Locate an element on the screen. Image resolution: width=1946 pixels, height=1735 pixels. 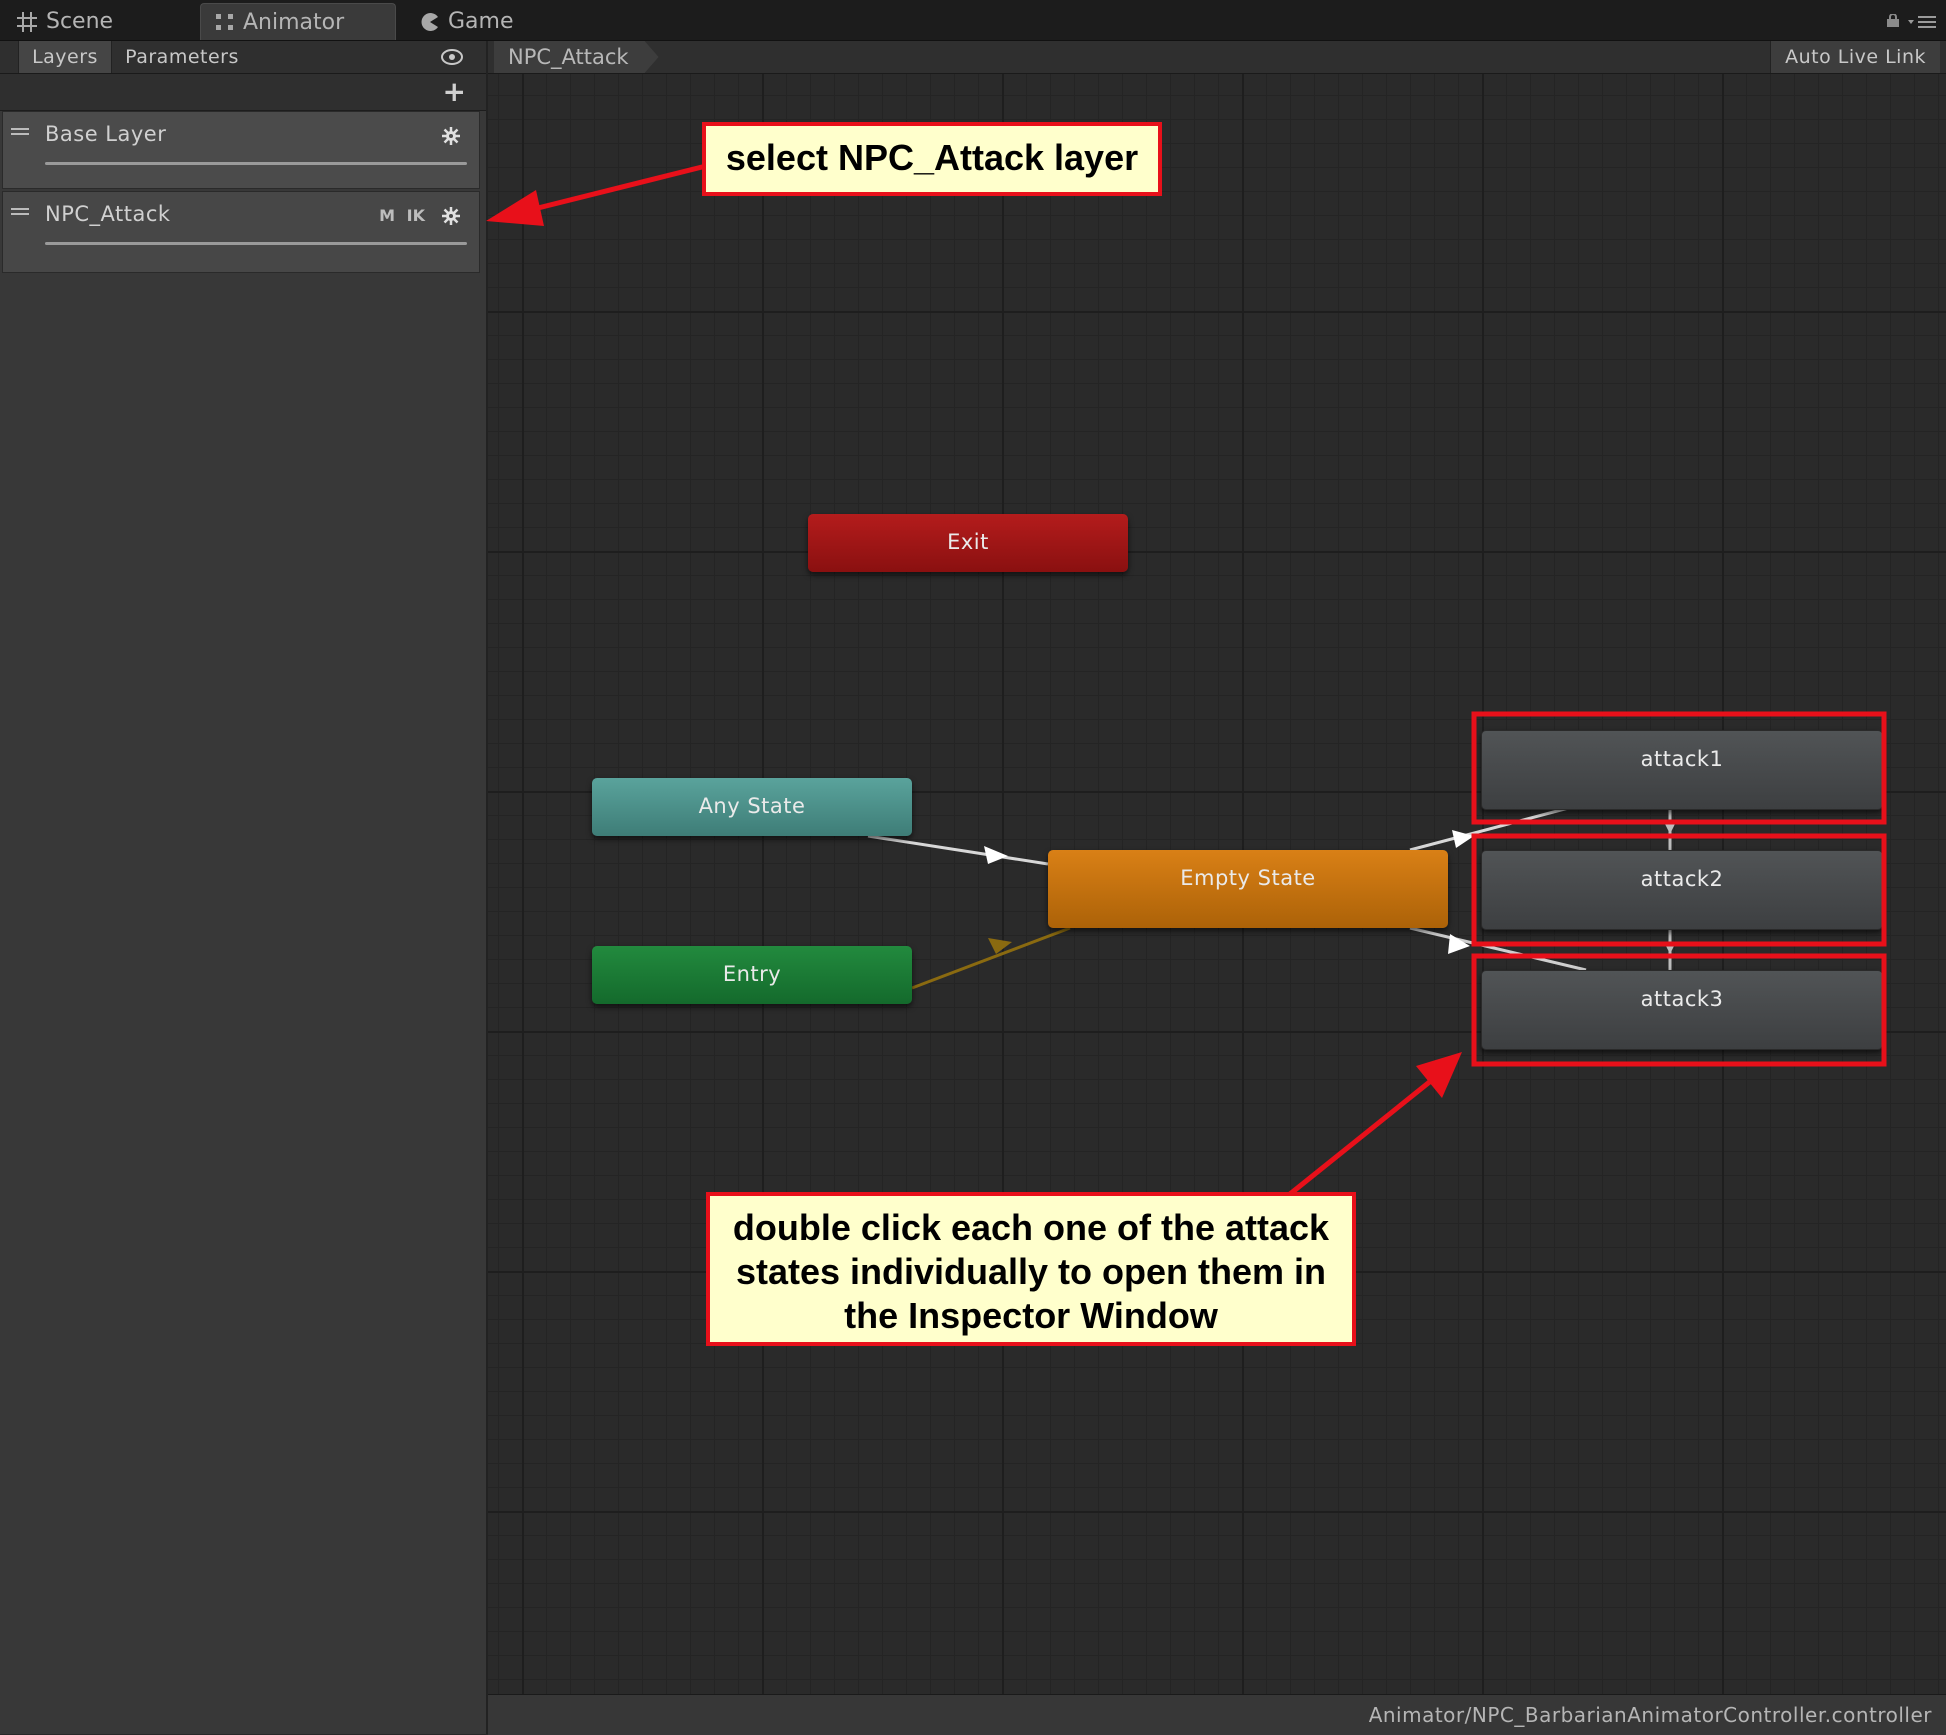
state-any-state: Any State is located at coordinates (752, 807).